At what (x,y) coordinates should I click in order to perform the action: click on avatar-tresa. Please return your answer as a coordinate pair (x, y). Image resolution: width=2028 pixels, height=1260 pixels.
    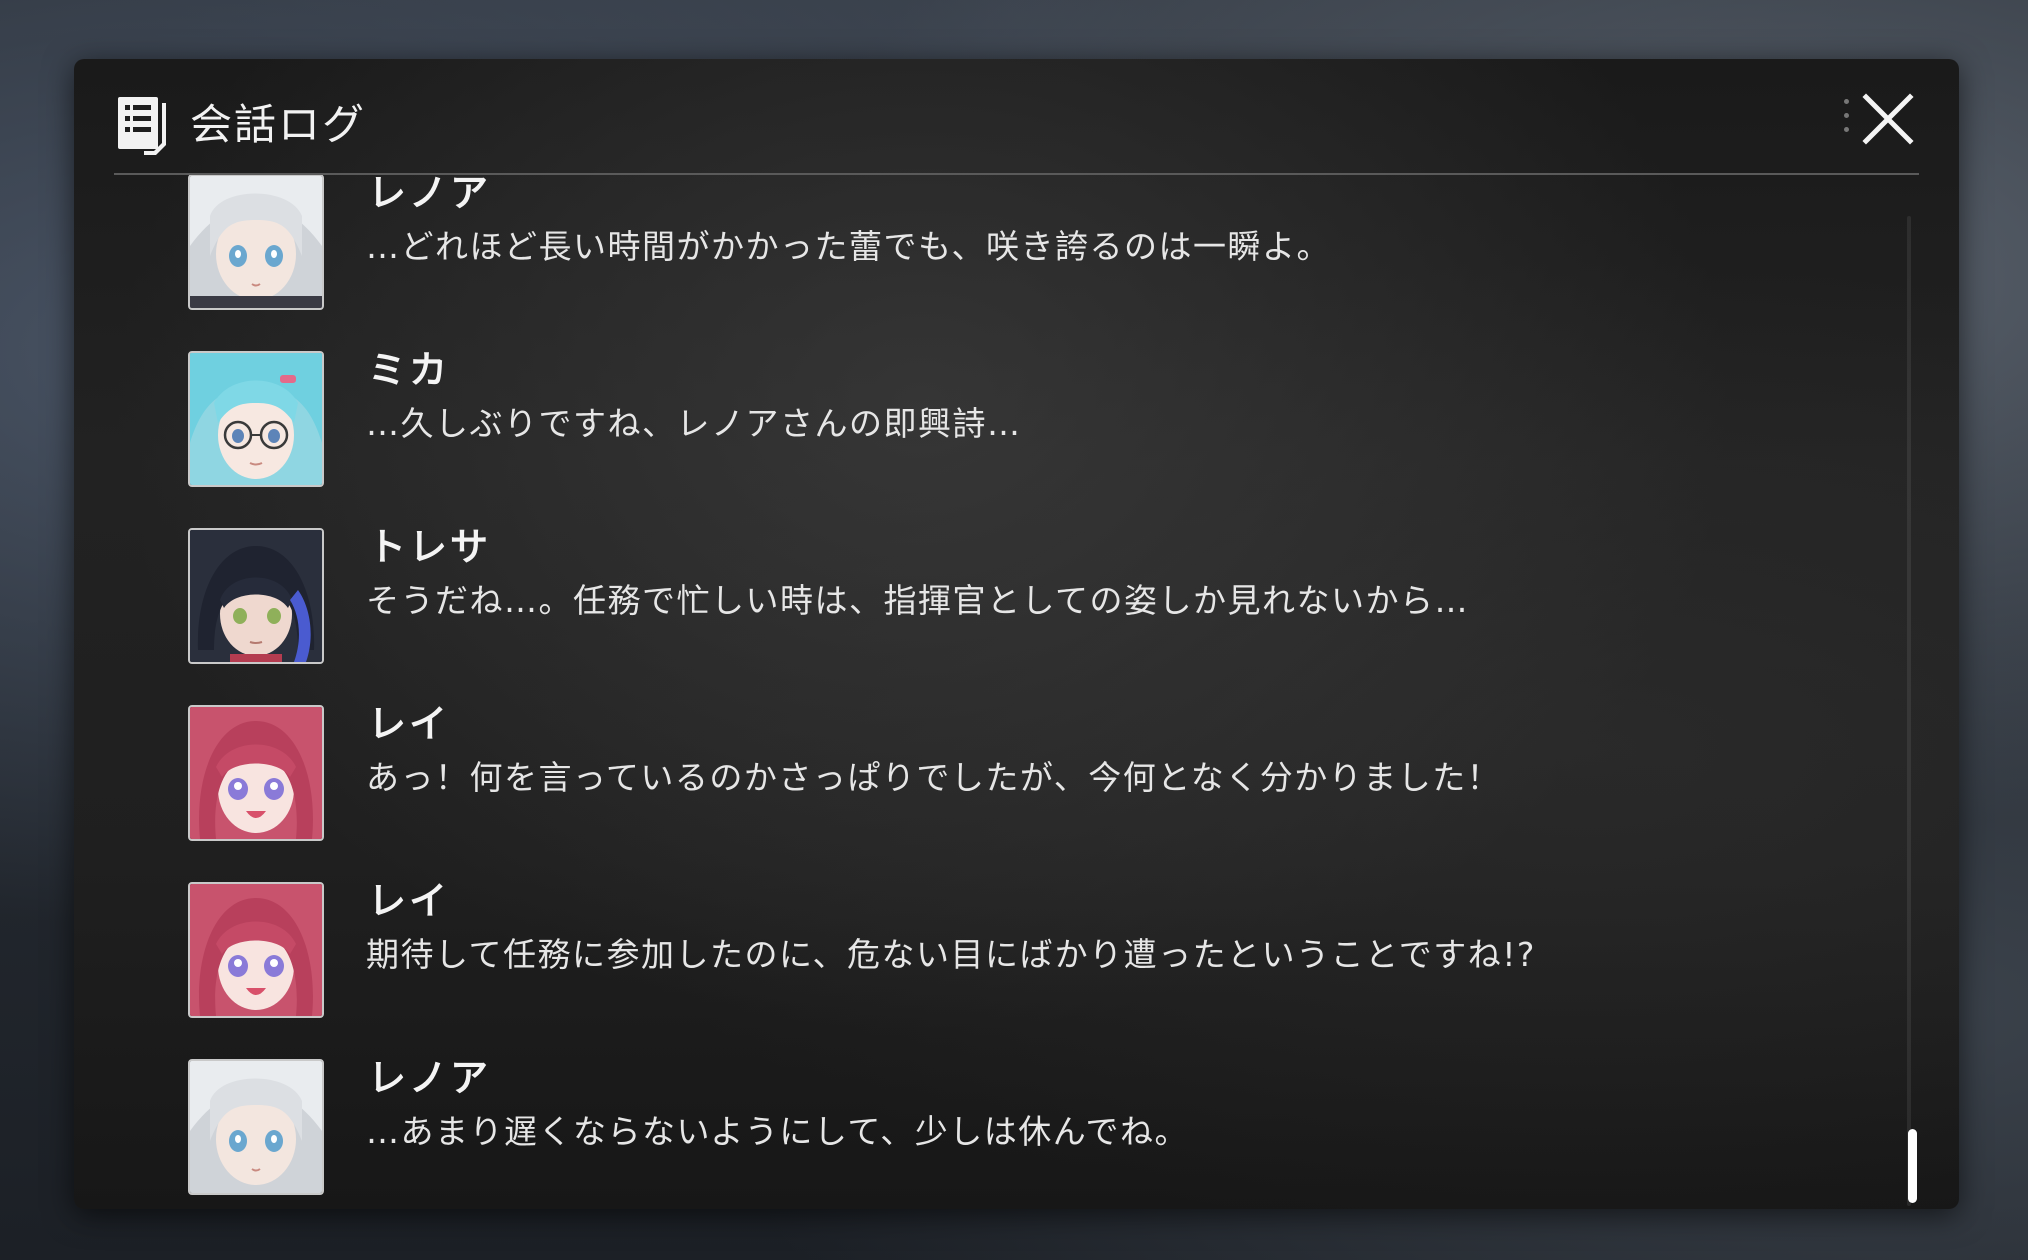
    Looking at the image, I should click on (256, 596).